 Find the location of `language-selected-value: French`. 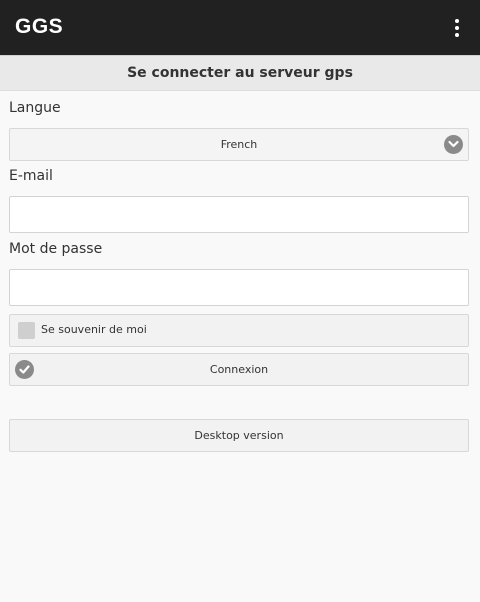

language-selected-value: French is located at coordinates (239, 144).